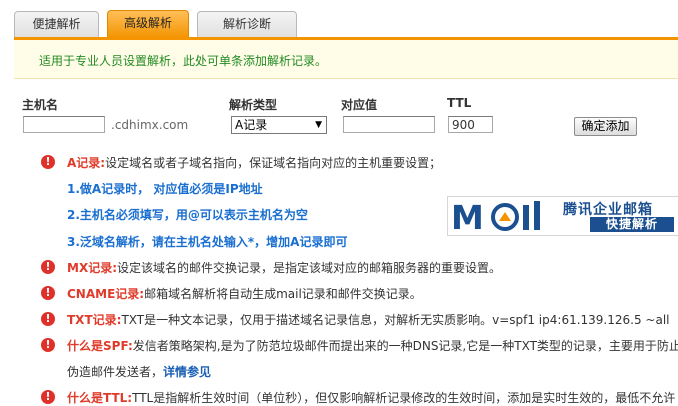 The height and width of the screenshot is (406, 678). I want to click on spf-detail-link: 详情参见, so click(187, 372).